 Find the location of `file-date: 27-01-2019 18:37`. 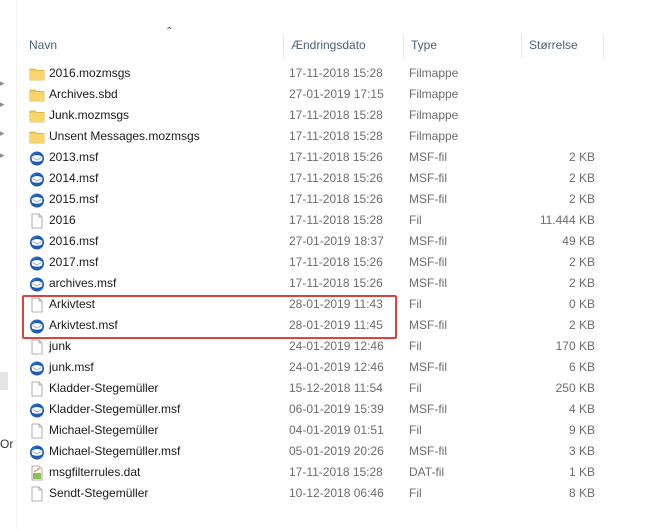

file-date: 27-01-2019 18:37 is located at coordinates (336, 241).